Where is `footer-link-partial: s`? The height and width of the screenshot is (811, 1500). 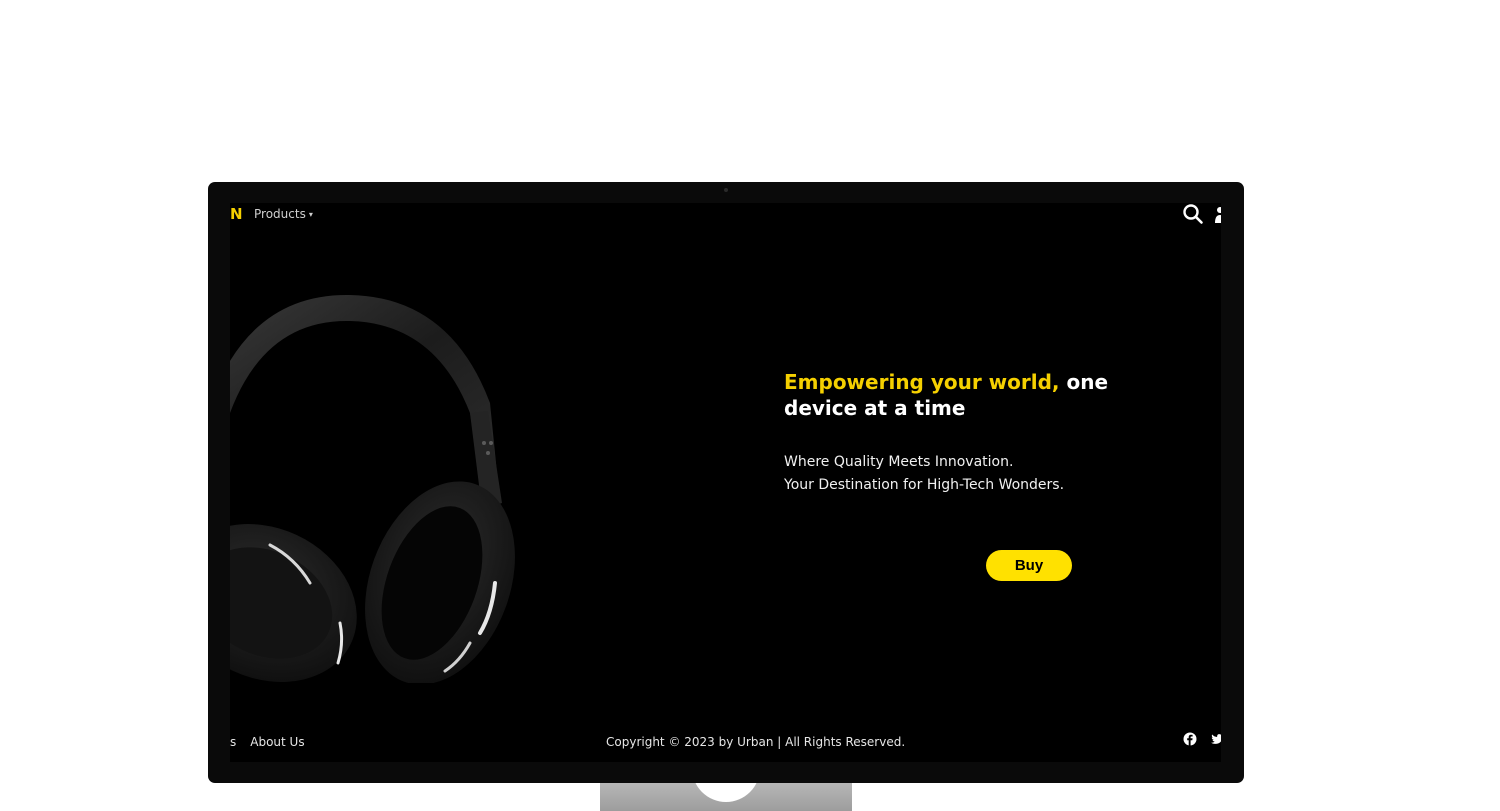 footer-link-partial: s is located at coordinates (233, 742).